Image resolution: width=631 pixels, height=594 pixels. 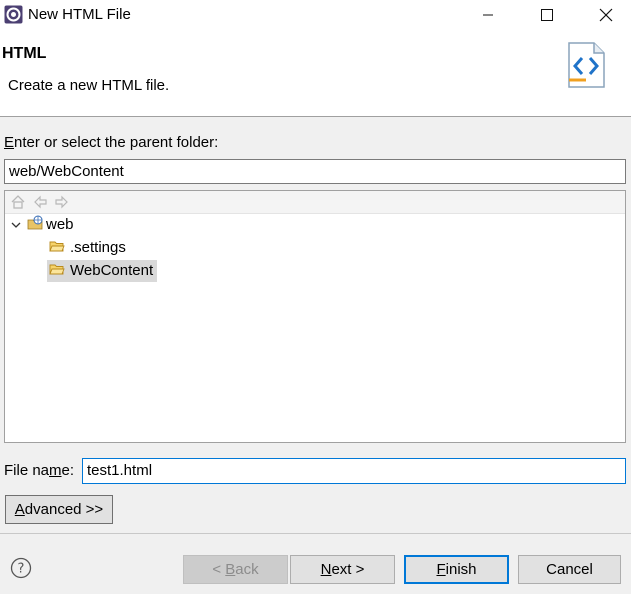 I want to click on next-button-mnemonic: N, so click(x=326, y=569).